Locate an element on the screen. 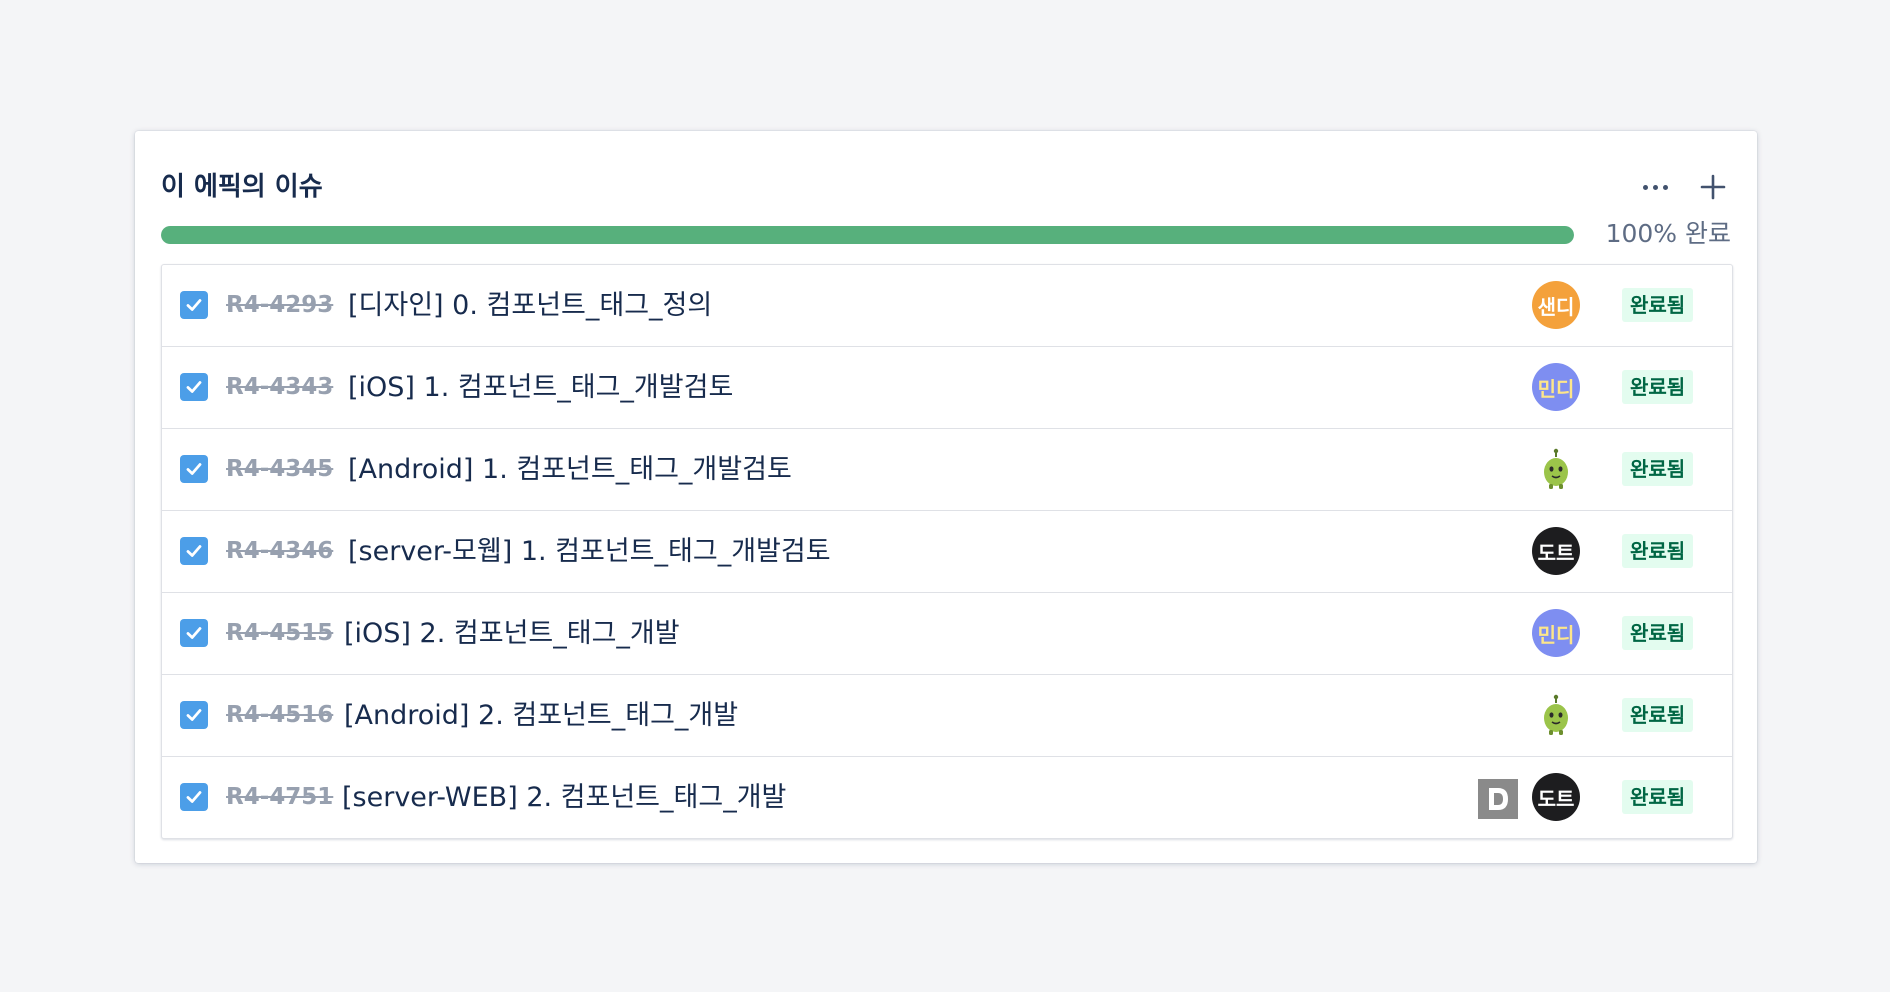 This screenshot has width=1890, height=992. progress-label: 100% 완료 is located at coordinates (1668, 233).